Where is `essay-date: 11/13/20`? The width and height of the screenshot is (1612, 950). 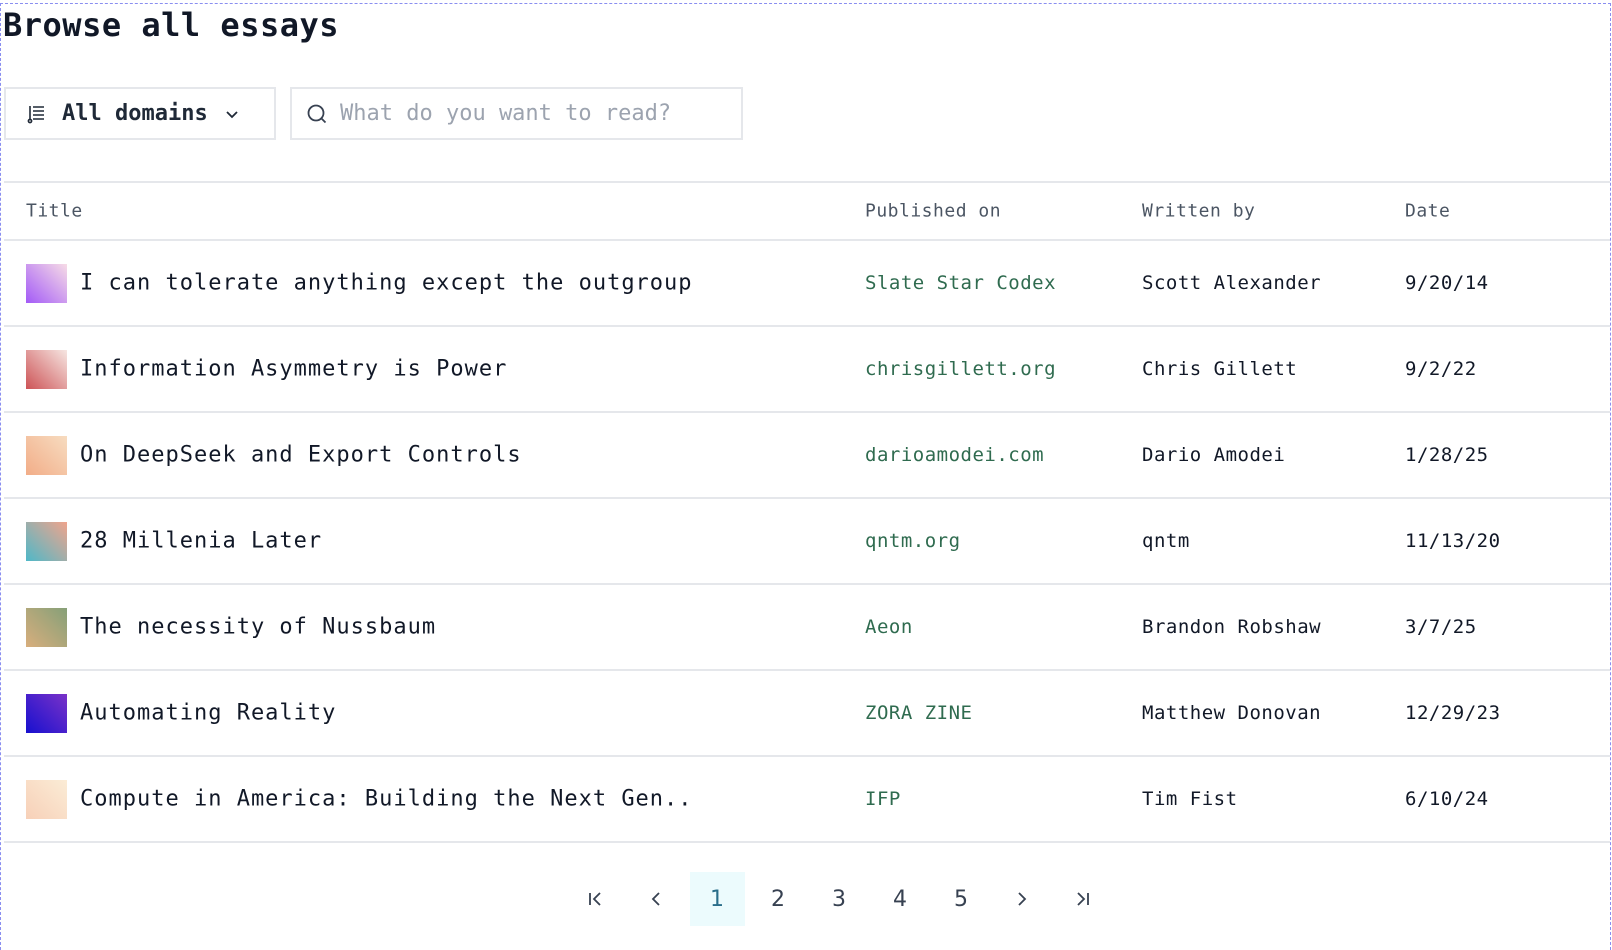
essay-date: 11/13/20 is located at coordinates (1453, 541).